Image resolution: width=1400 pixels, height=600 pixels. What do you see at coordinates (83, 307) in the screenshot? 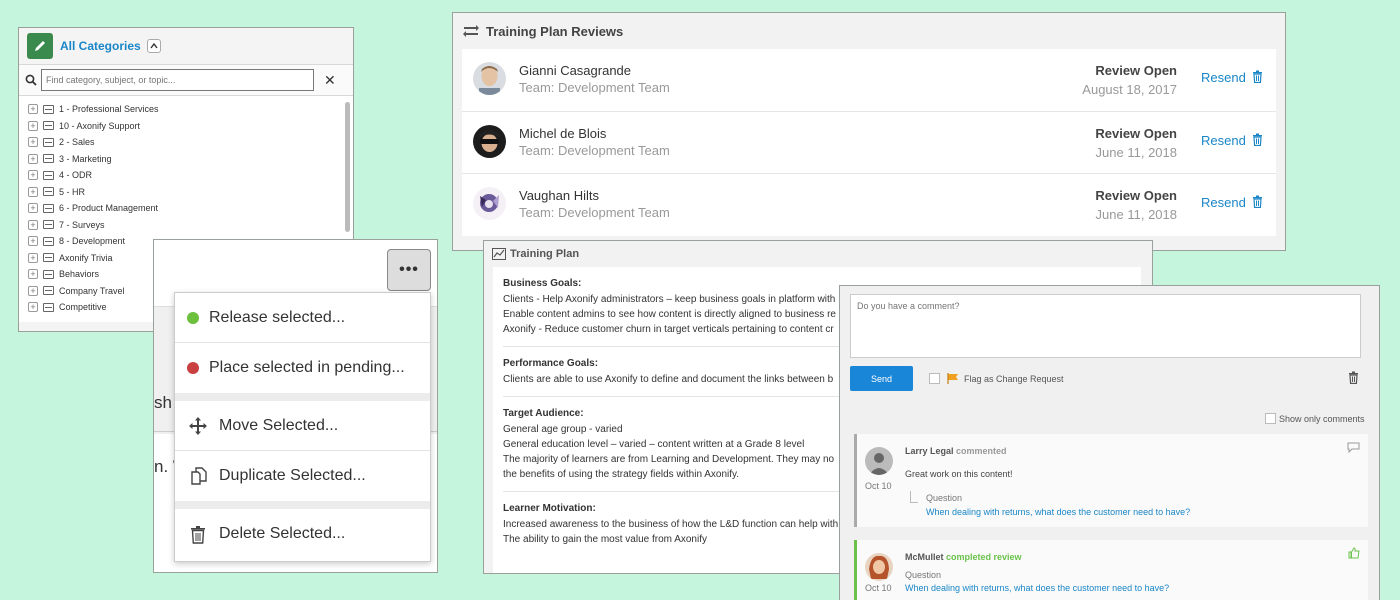
I see `category-label: Competitive` at bounding box center [83, 307].